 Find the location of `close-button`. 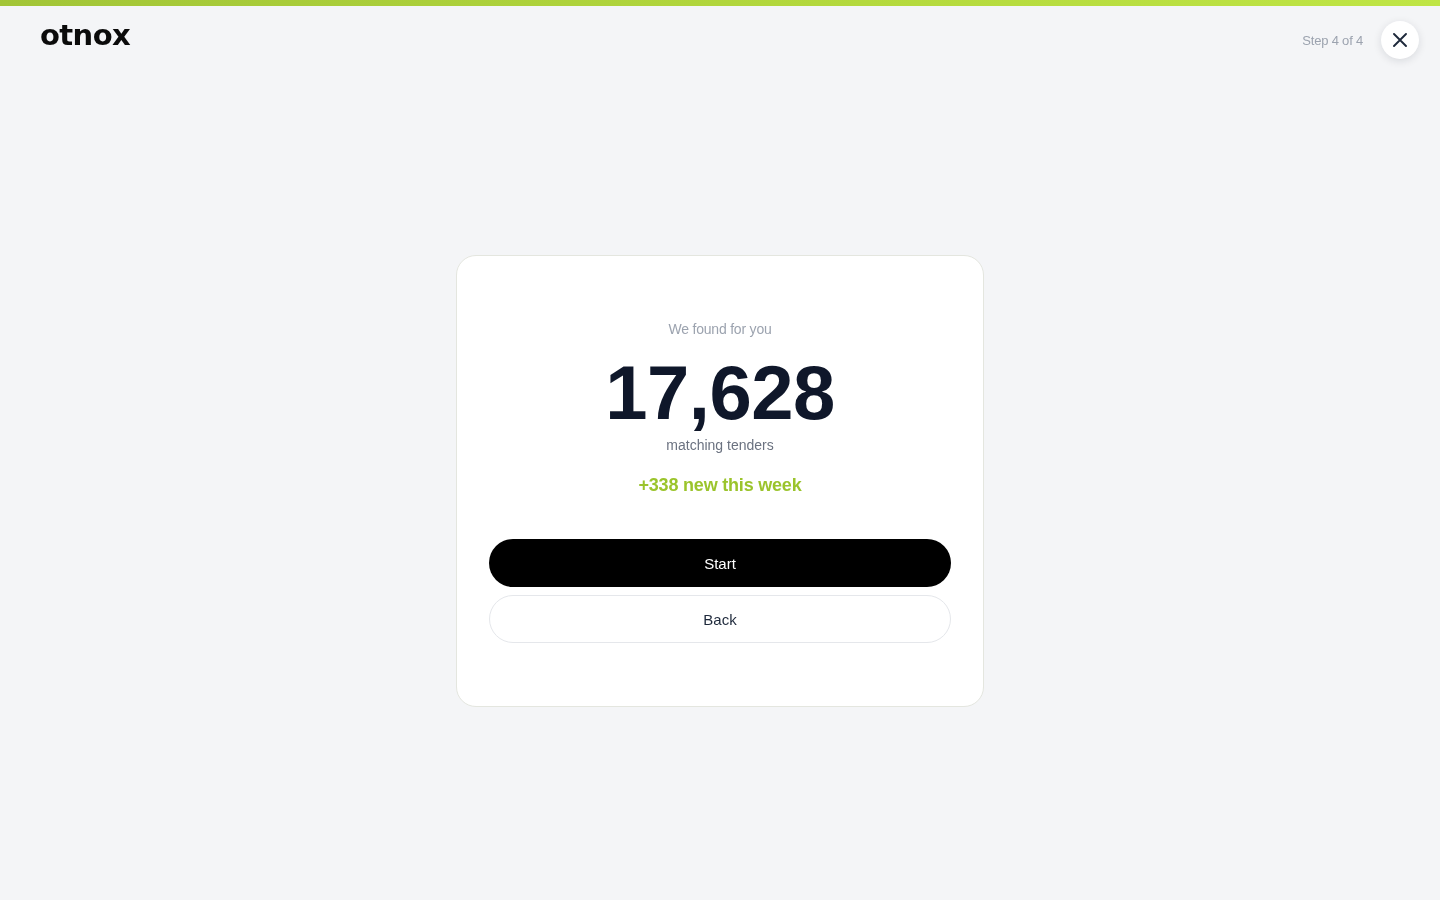

close-button is located at coordinates (1400, 40).